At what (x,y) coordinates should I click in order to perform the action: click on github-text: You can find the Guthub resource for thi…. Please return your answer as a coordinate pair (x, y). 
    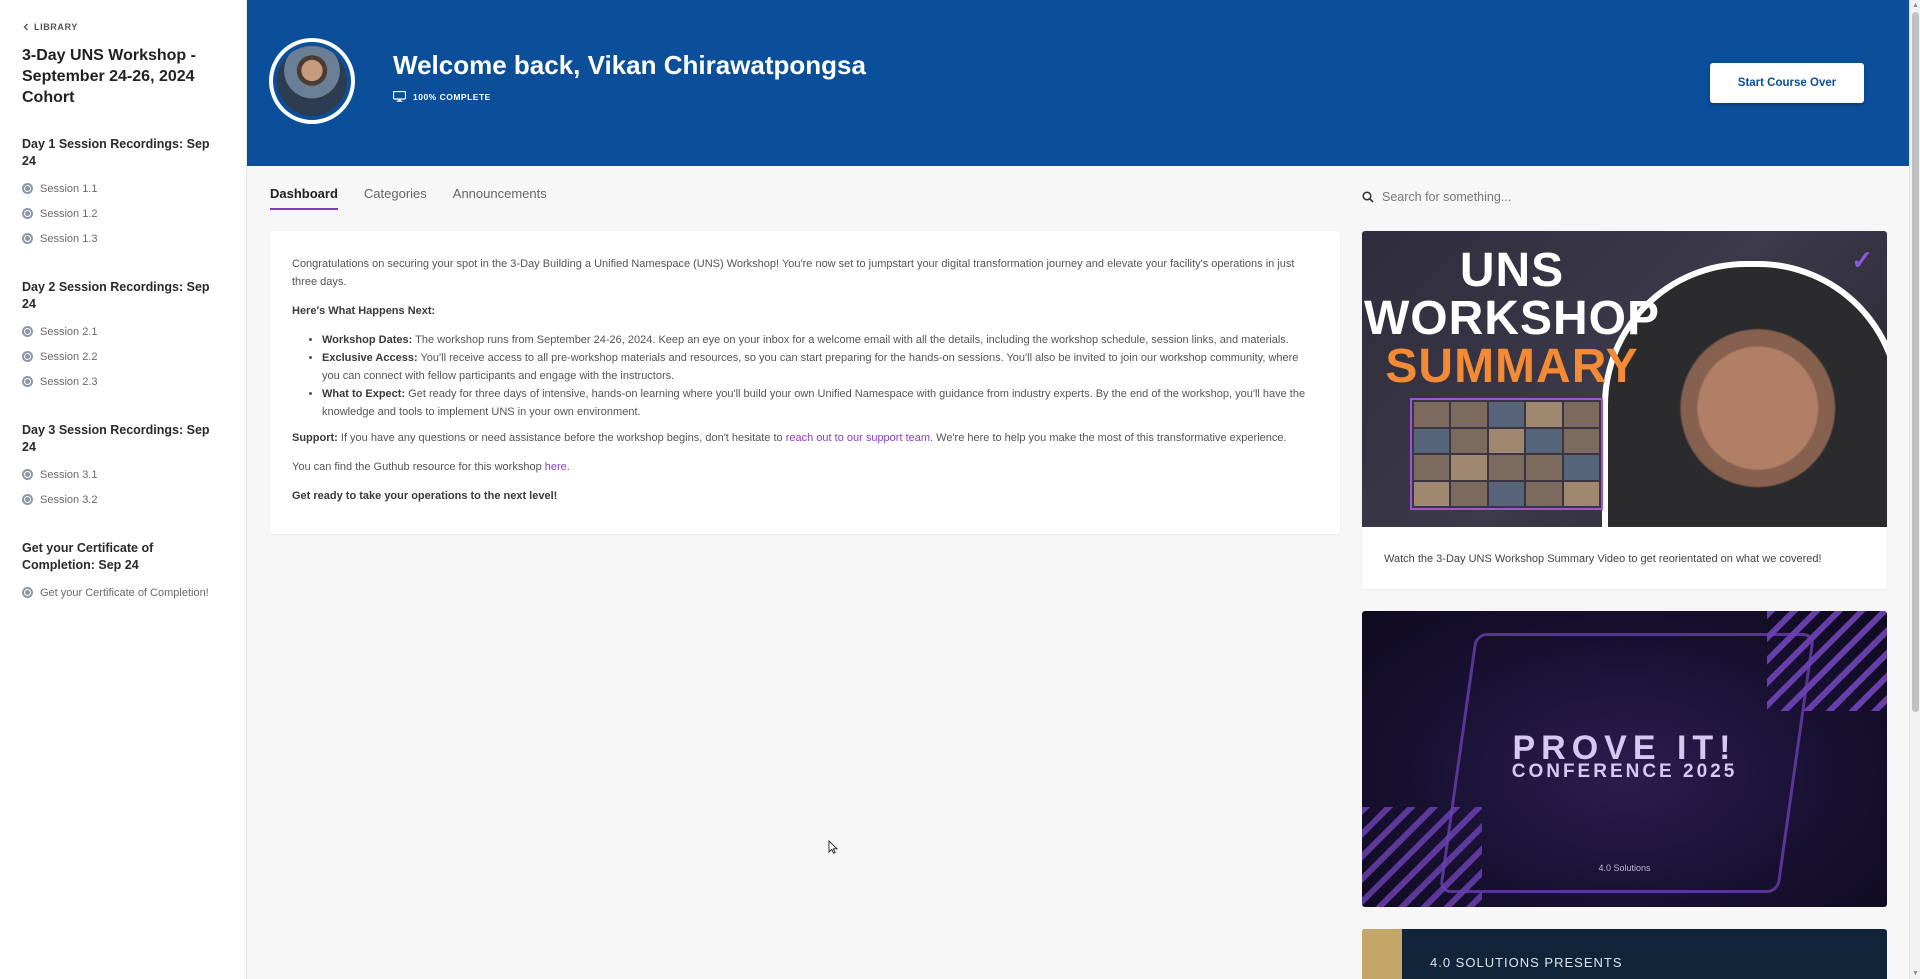
    Looking at the image, I should click on (418, 467).